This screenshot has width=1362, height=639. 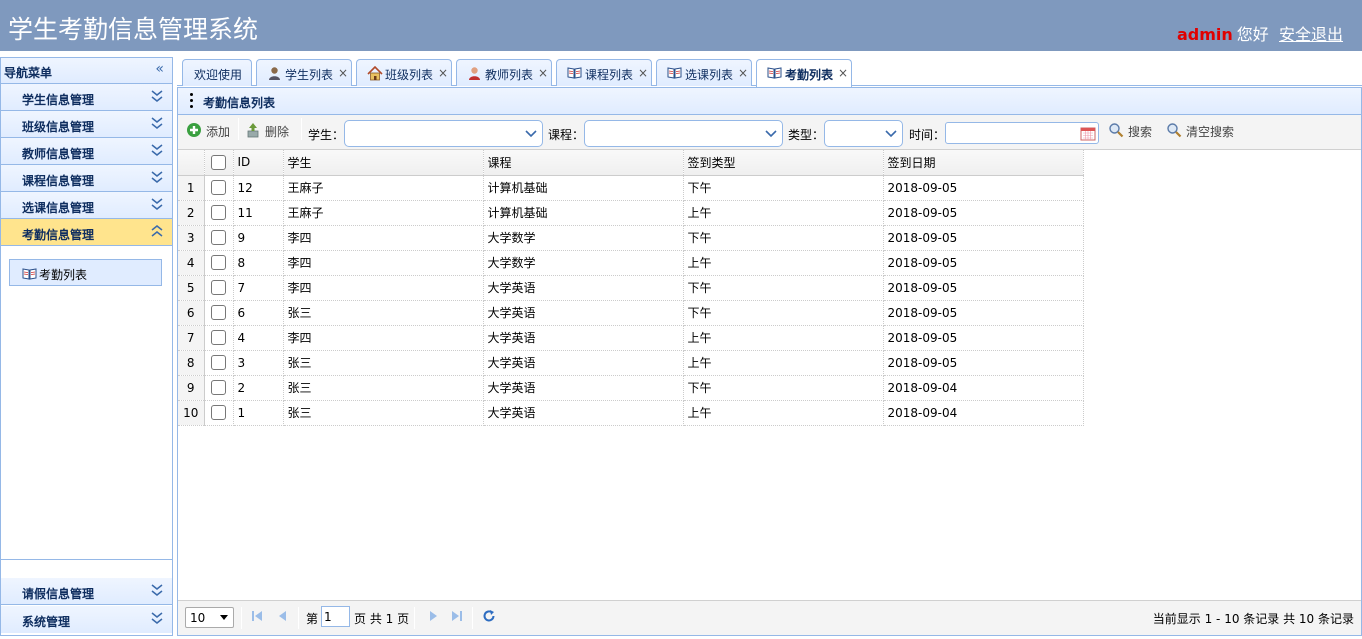 I want to click on table-row: 5 7 李四 大学英语 下午 2018-09-05, so click(x=631, y=288).